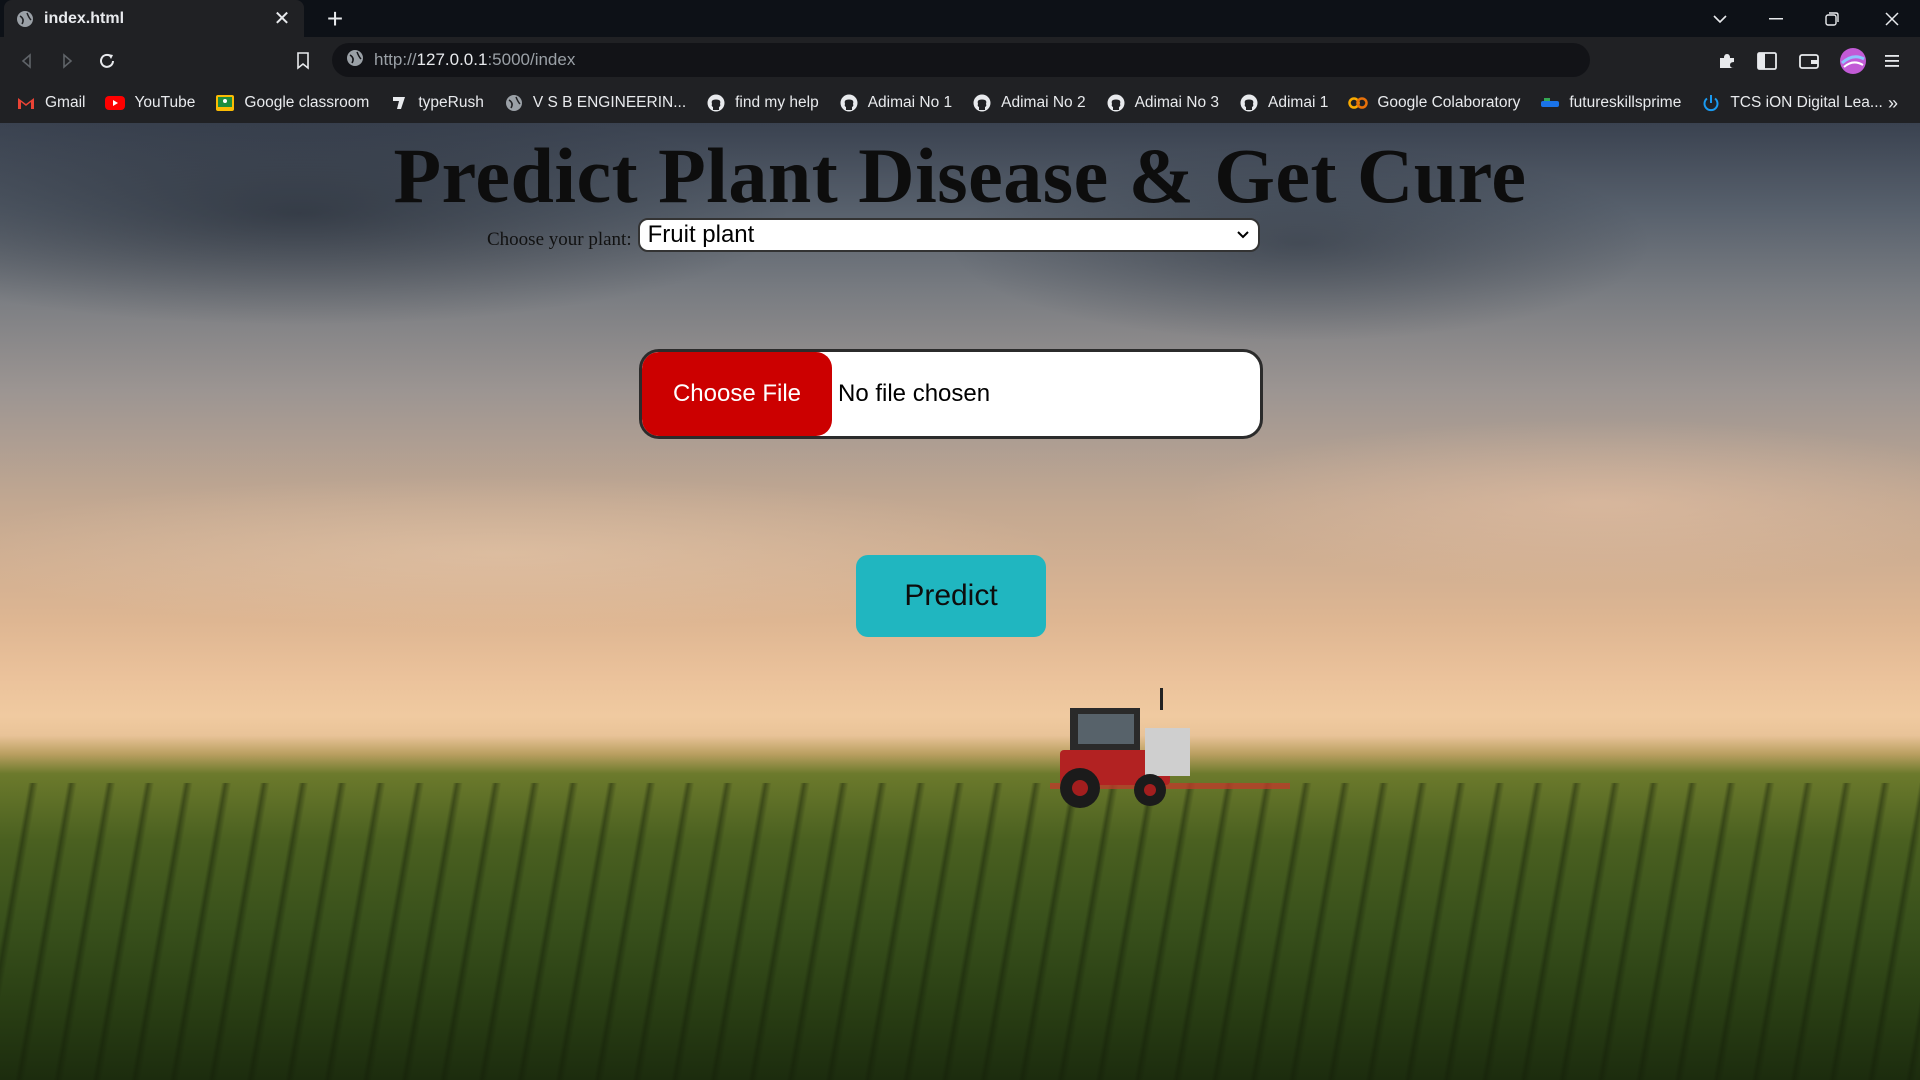 The width and height of the screenshot is (1920, 1080). I want to click on side-panel-button, so click(1767, 61).